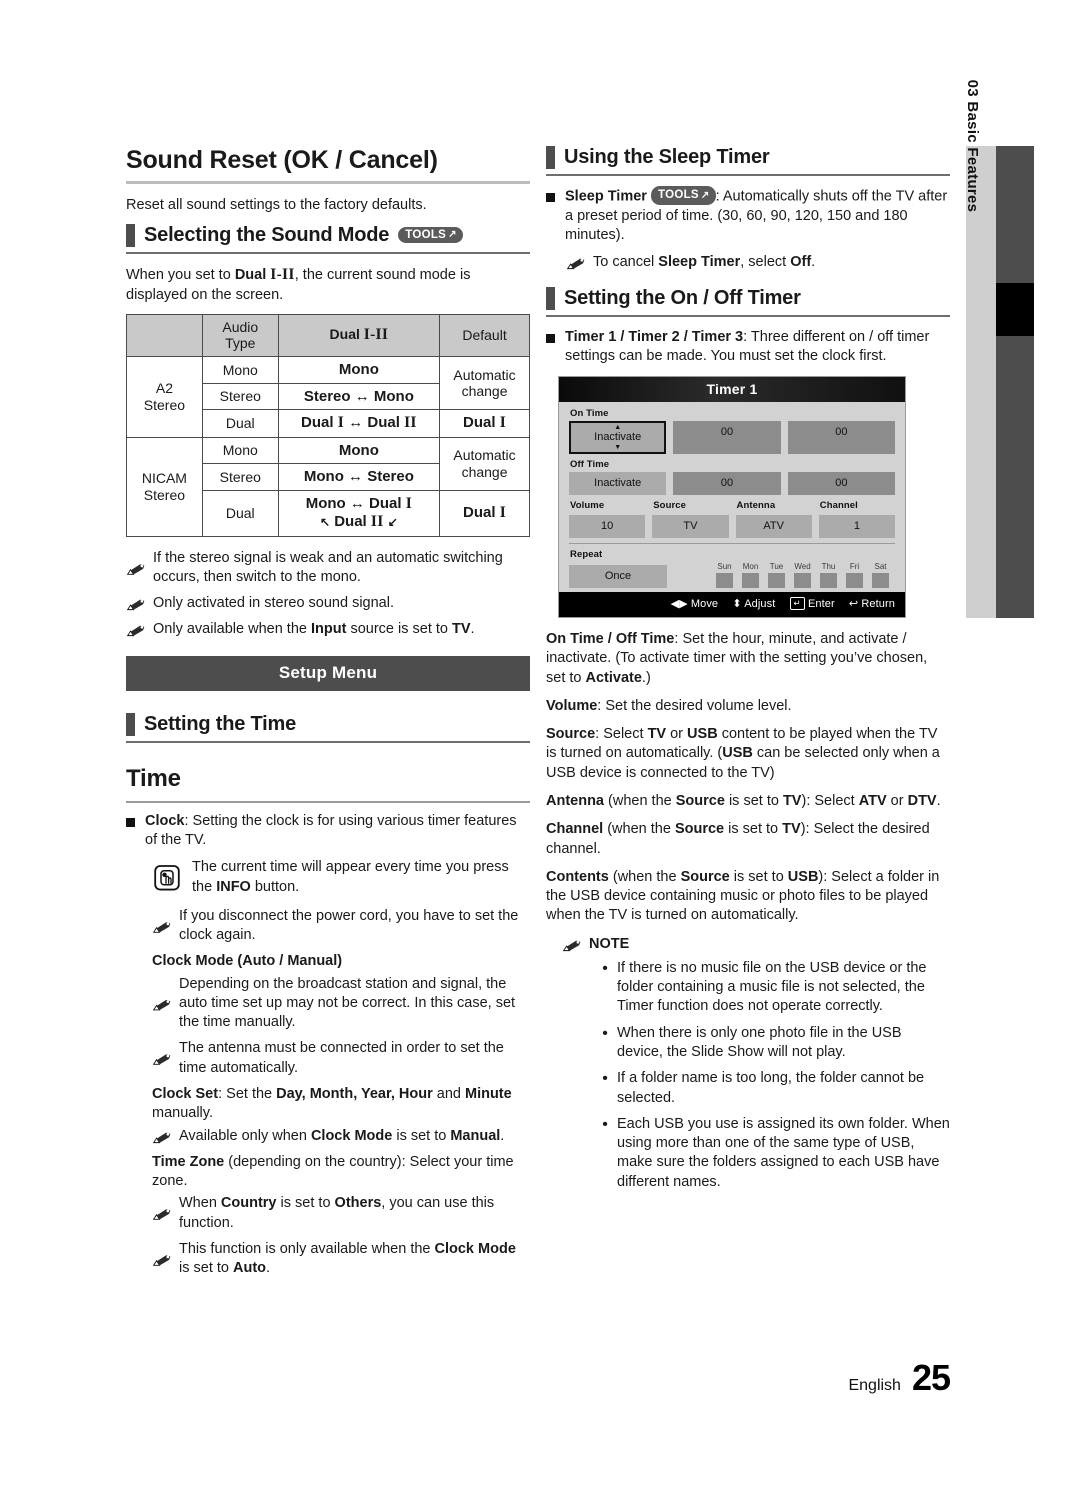  I want to click on hint-move: ◀▶ Move, so click(694, 603).